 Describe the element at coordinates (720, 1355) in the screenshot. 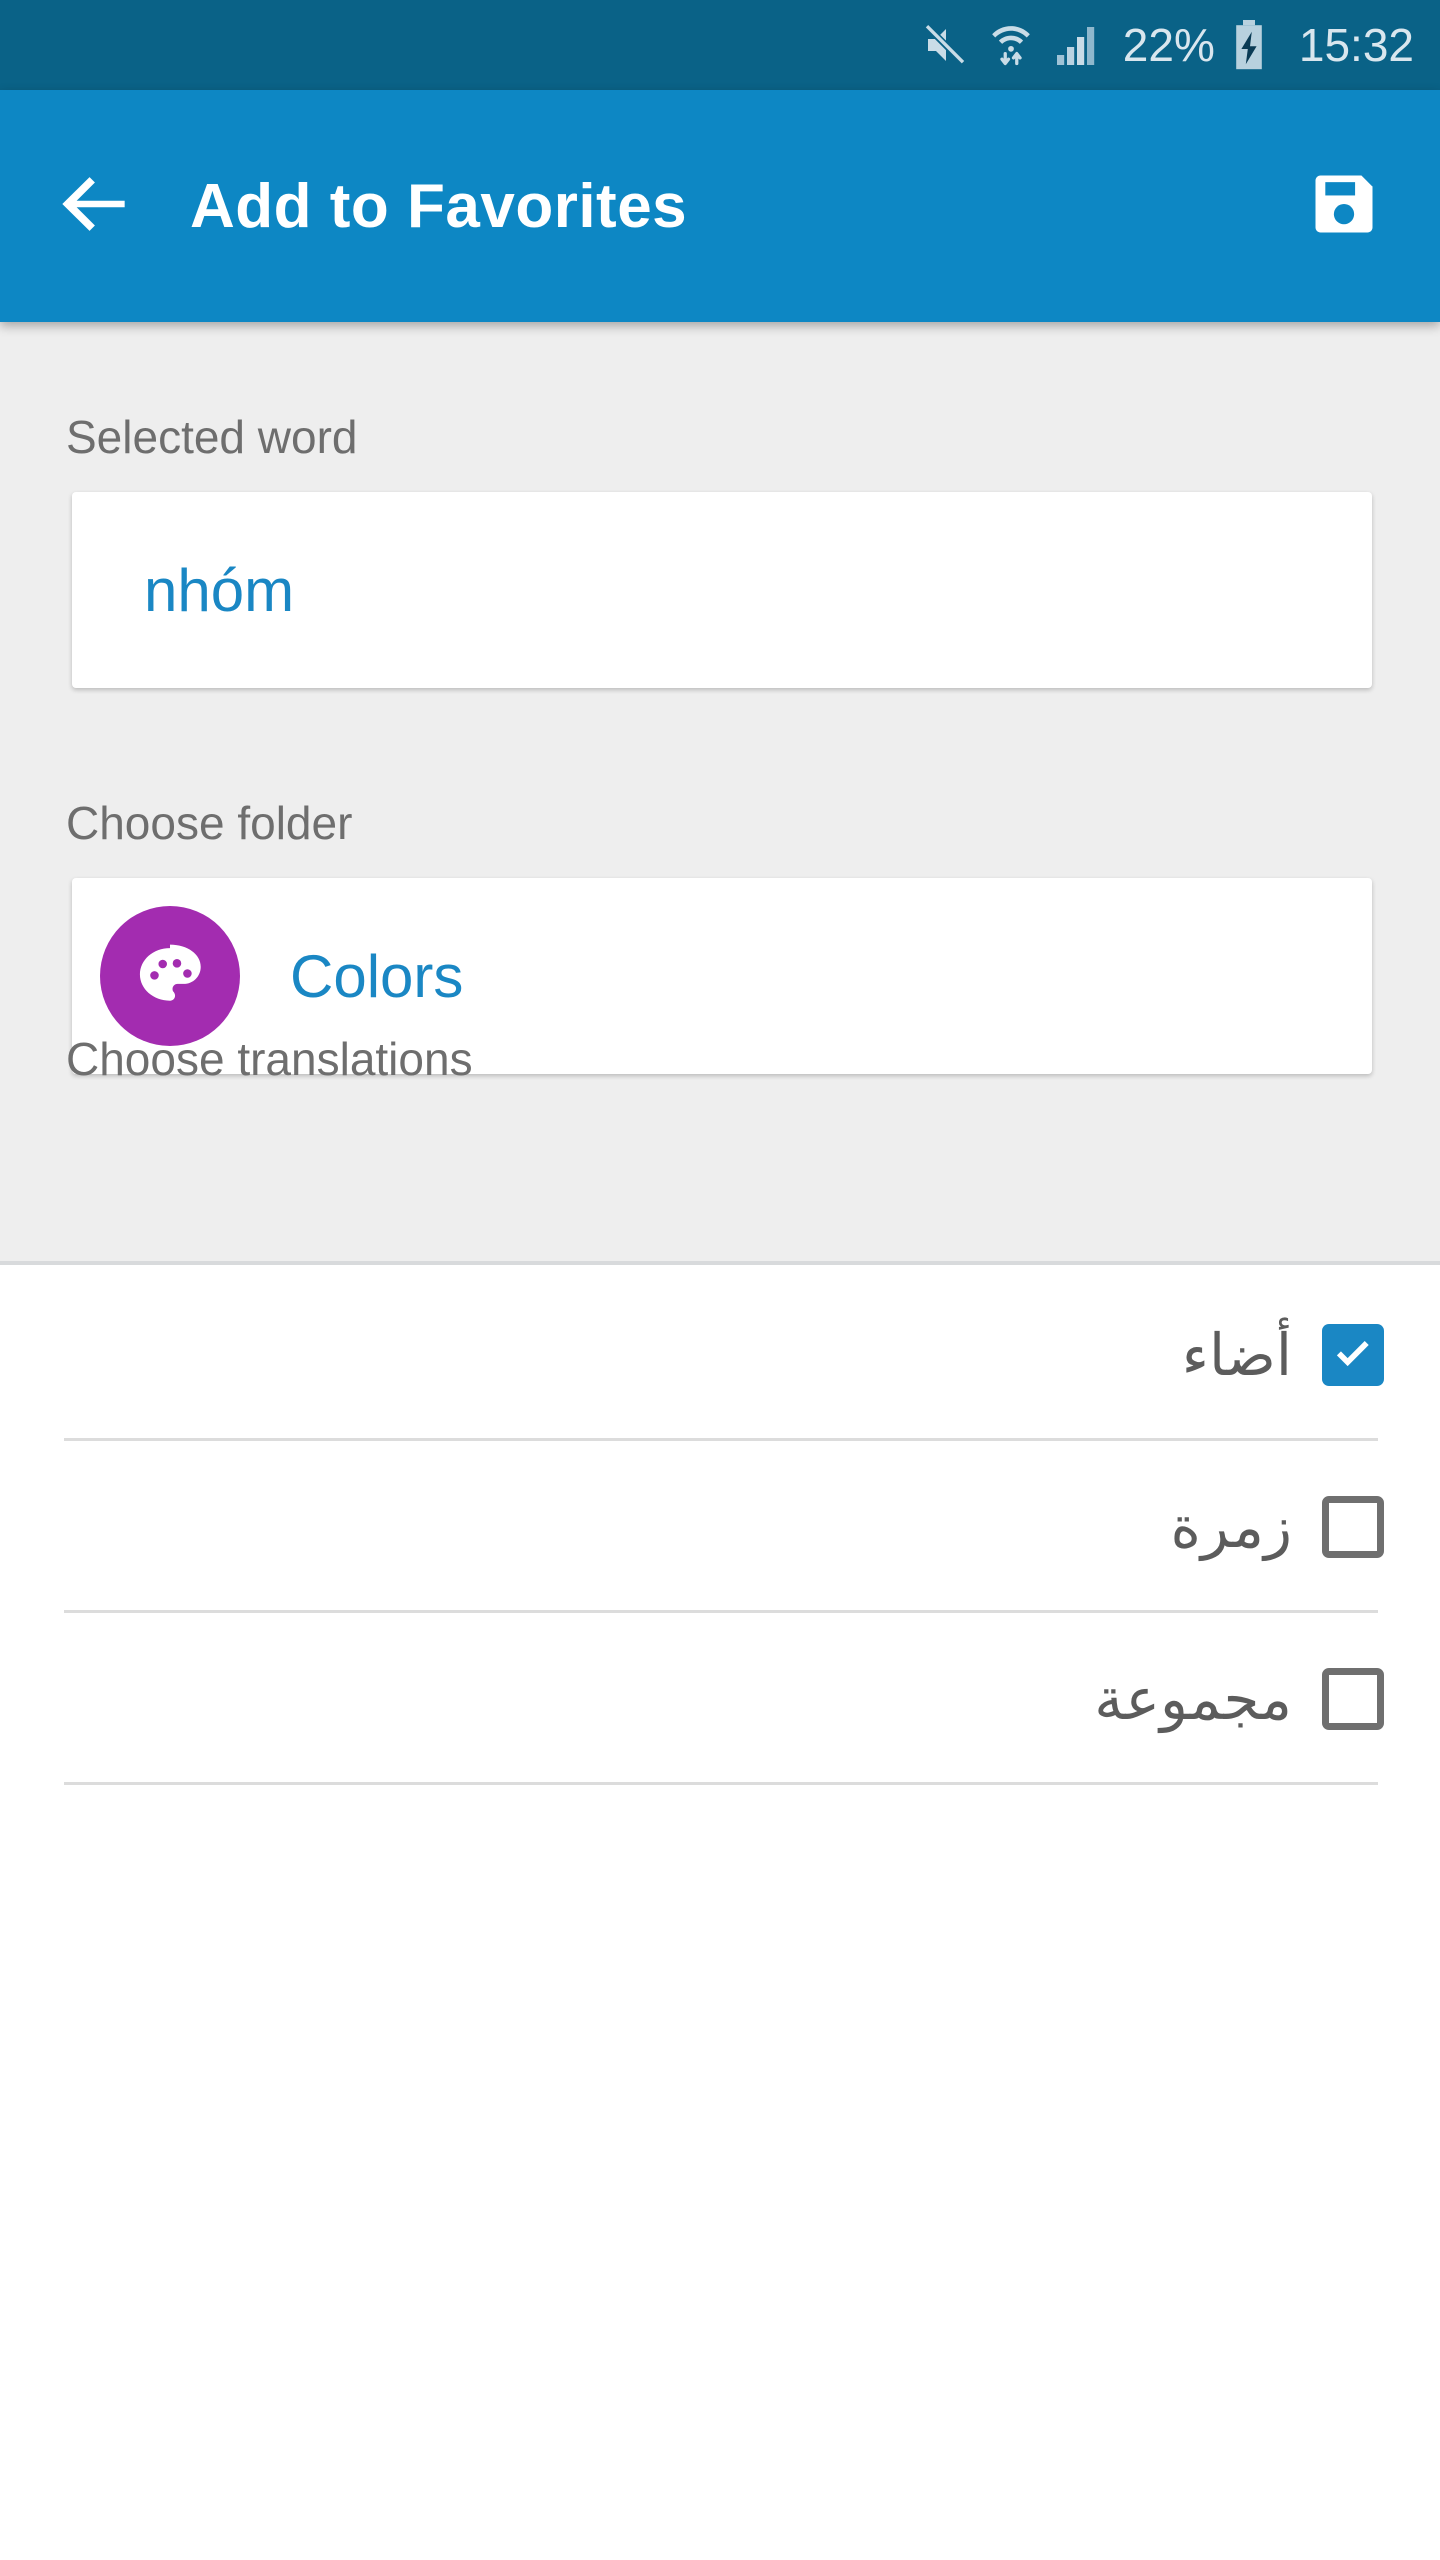

I see `translation-row: أضاء` at that location.